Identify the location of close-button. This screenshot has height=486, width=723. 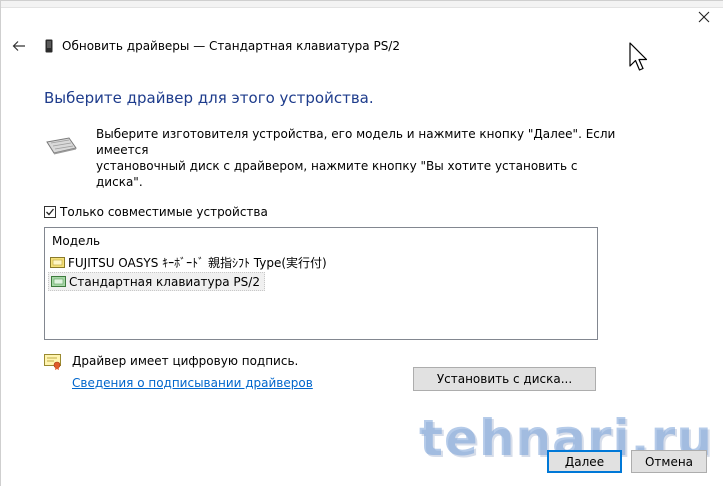
(704, 17).